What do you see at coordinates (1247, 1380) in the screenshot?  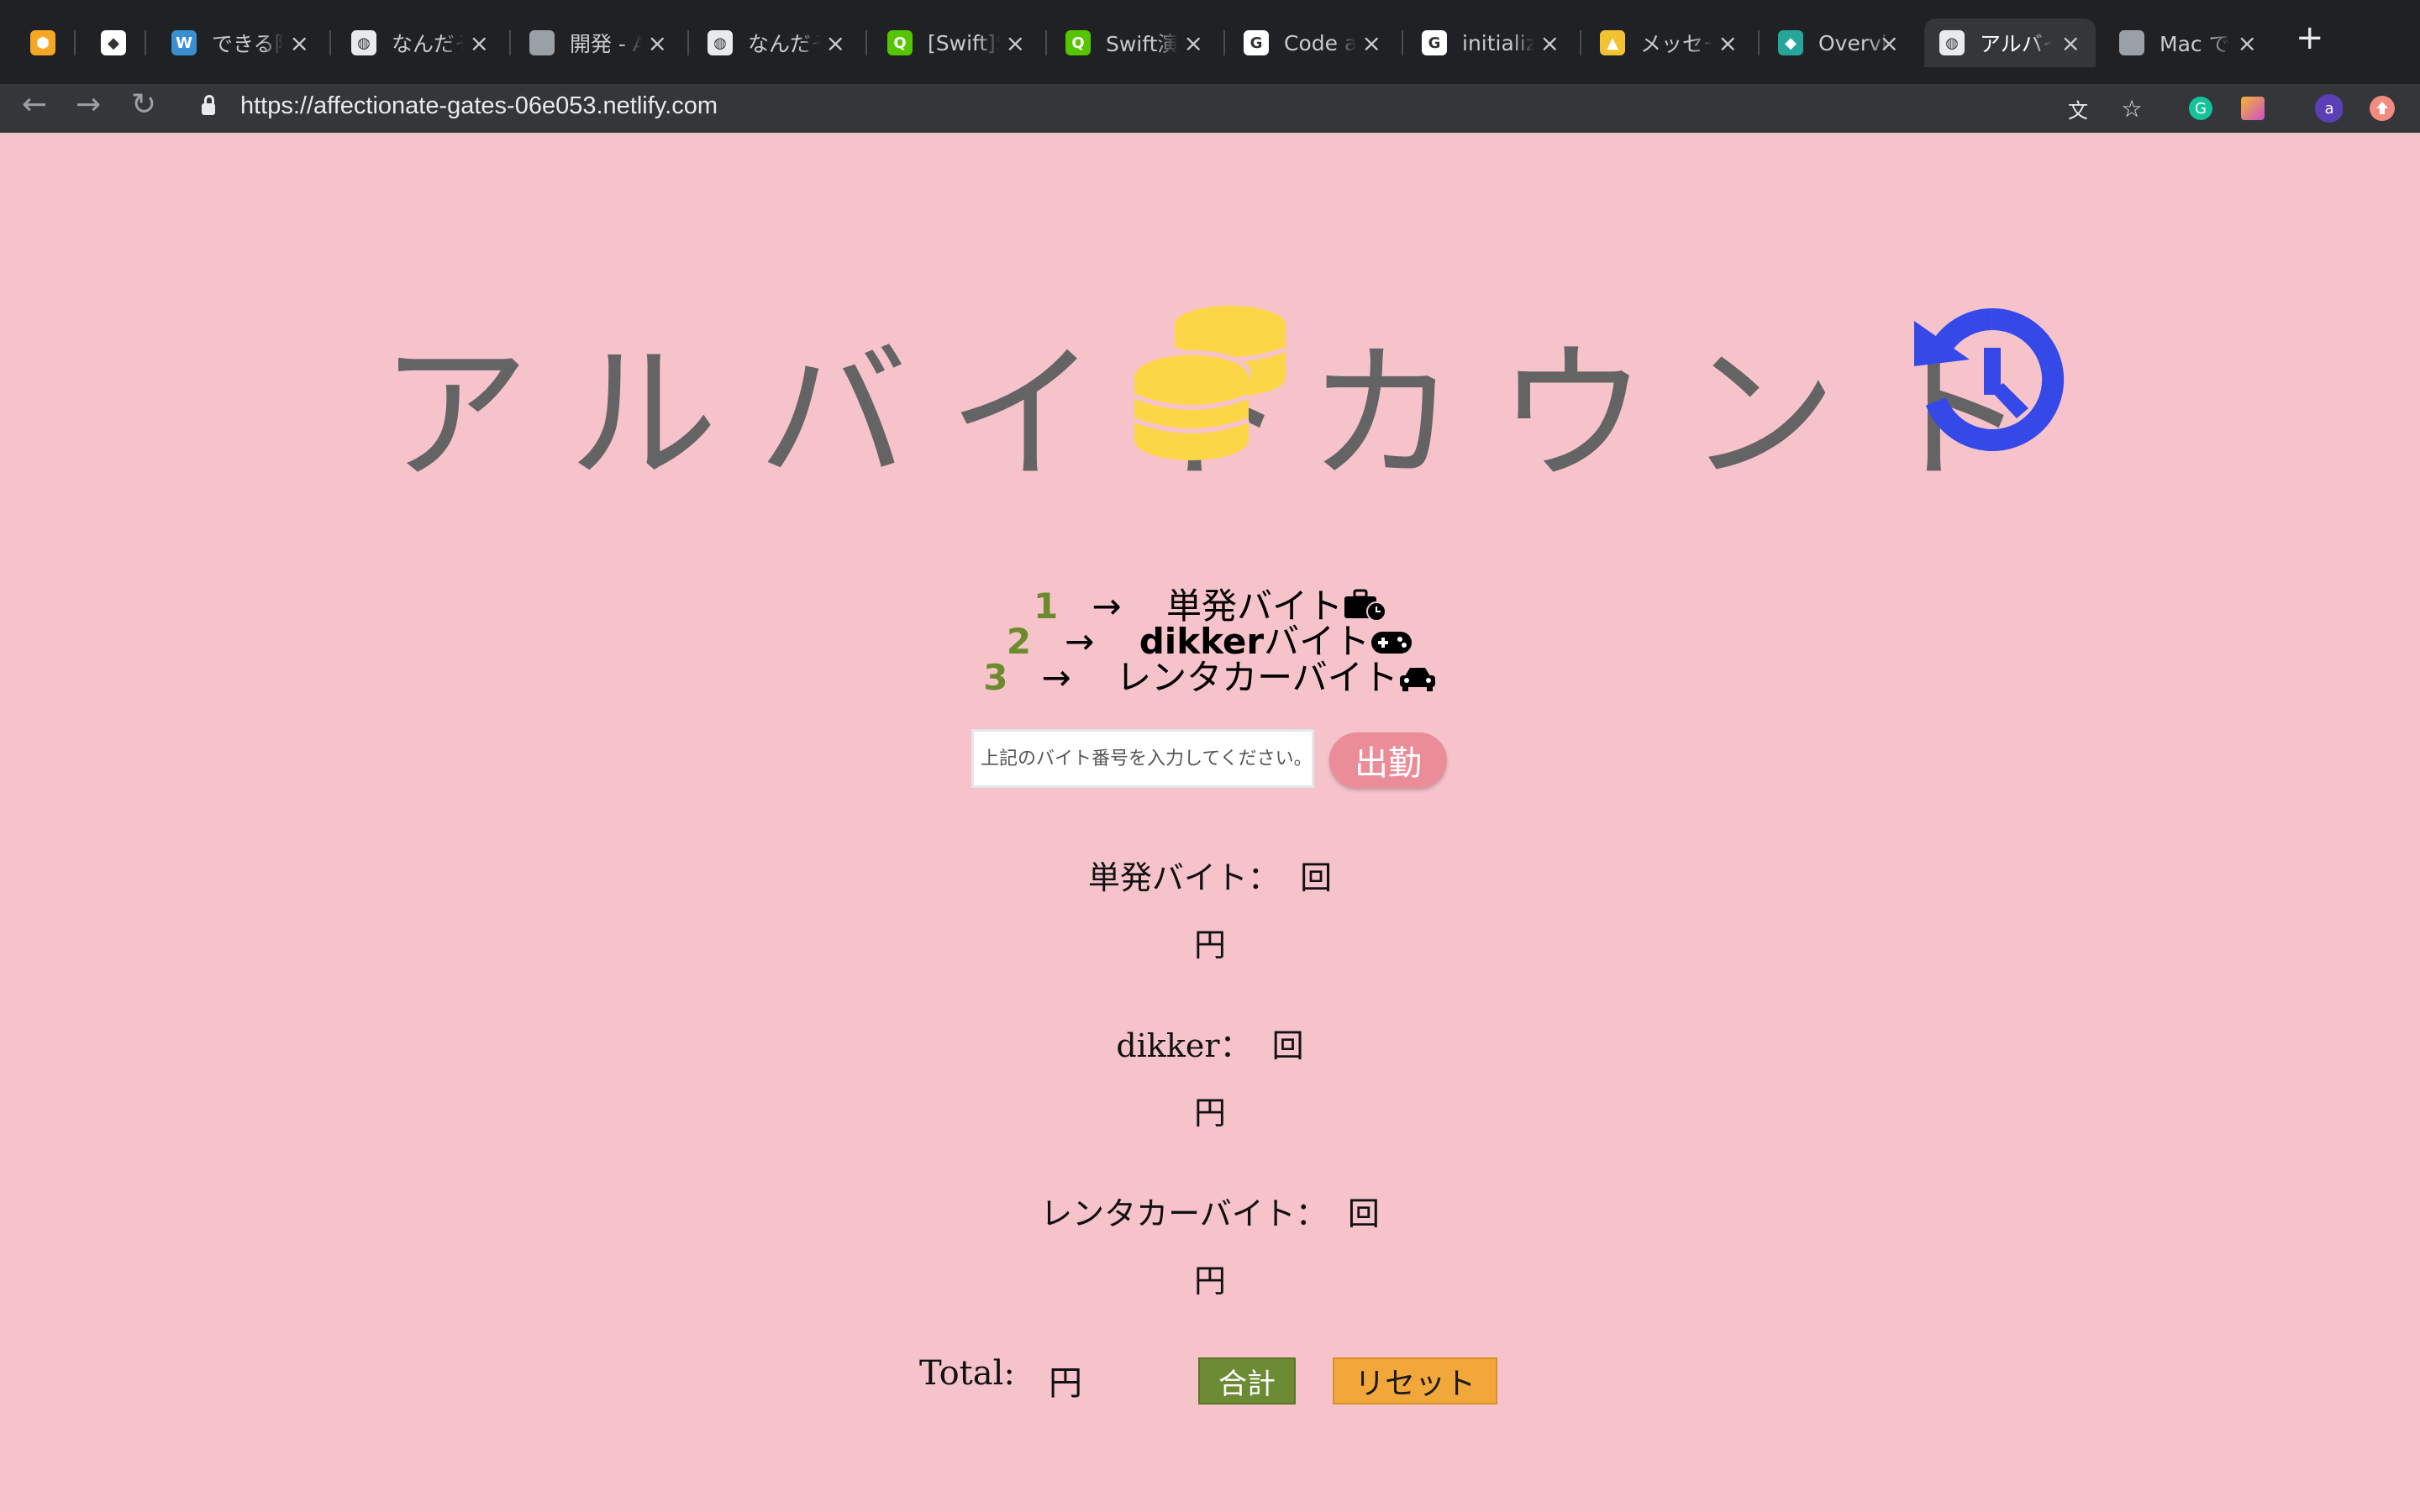 I see `sum-button: 合計` at bounding box center [1247, 1380].